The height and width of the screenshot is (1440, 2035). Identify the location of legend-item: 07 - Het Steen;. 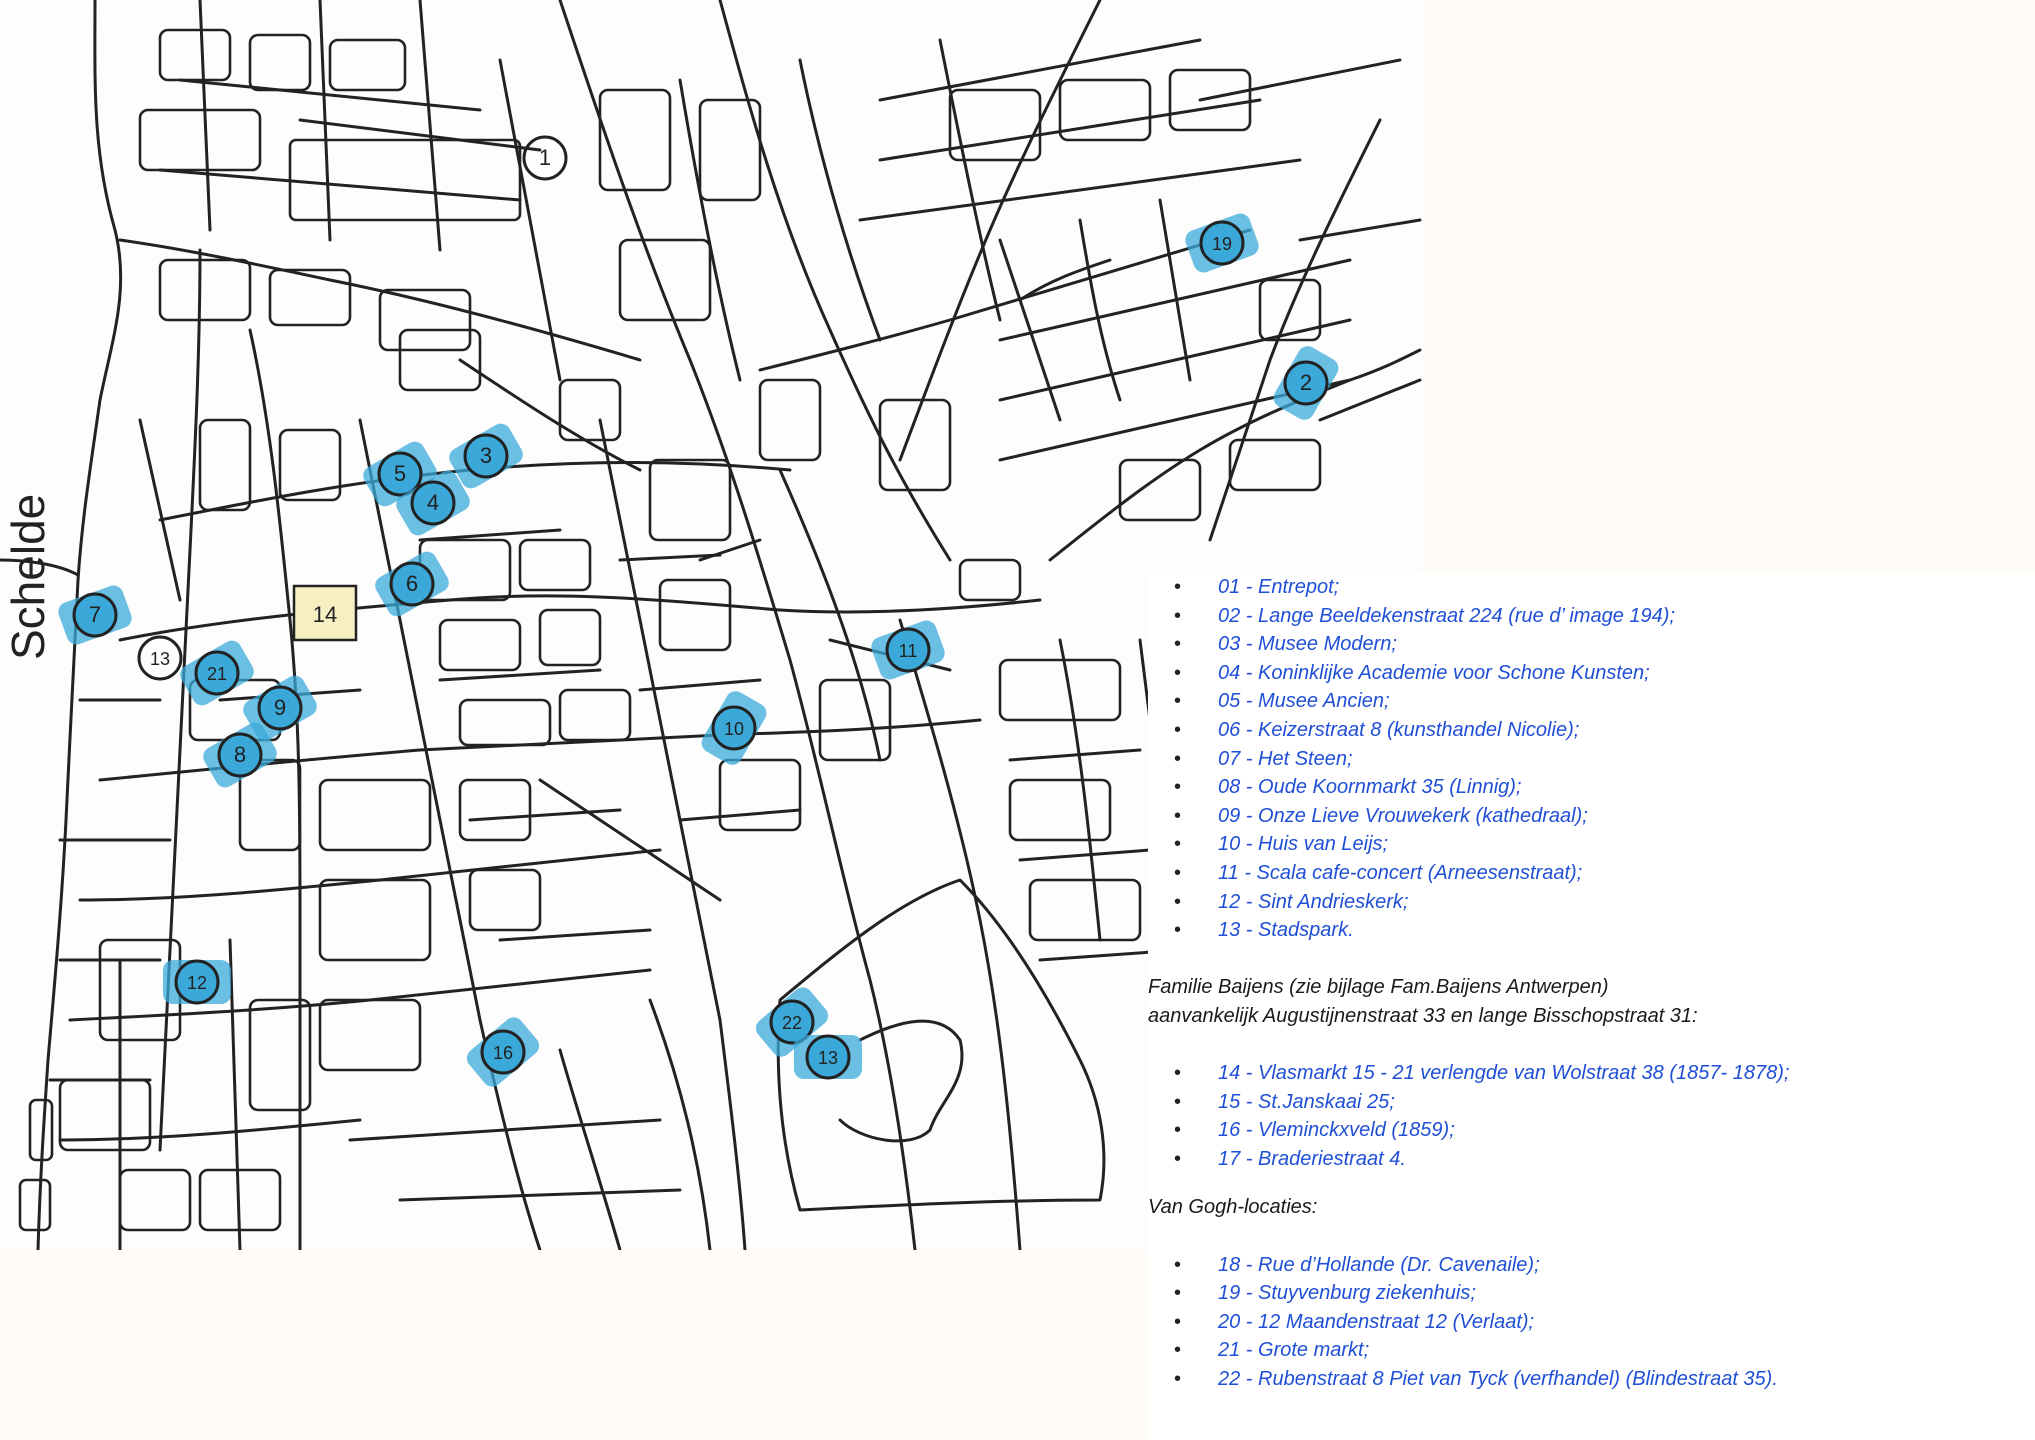
(1591, 759).